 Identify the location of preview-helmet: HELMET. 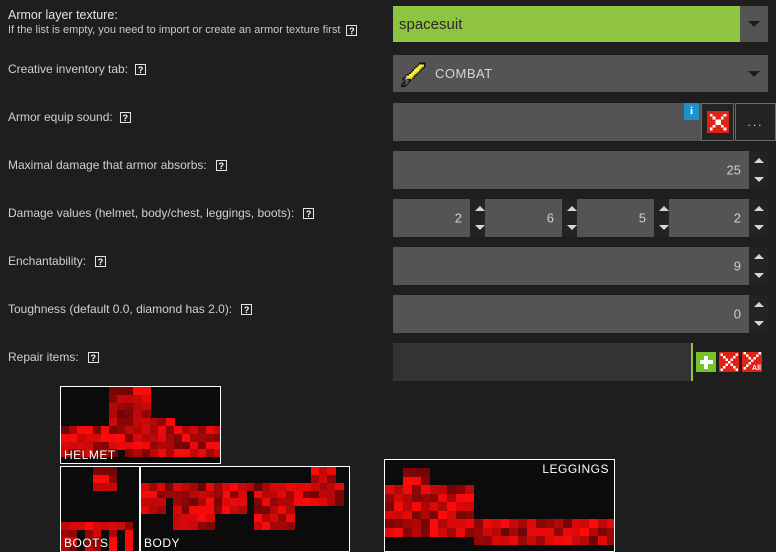
(140, 425).